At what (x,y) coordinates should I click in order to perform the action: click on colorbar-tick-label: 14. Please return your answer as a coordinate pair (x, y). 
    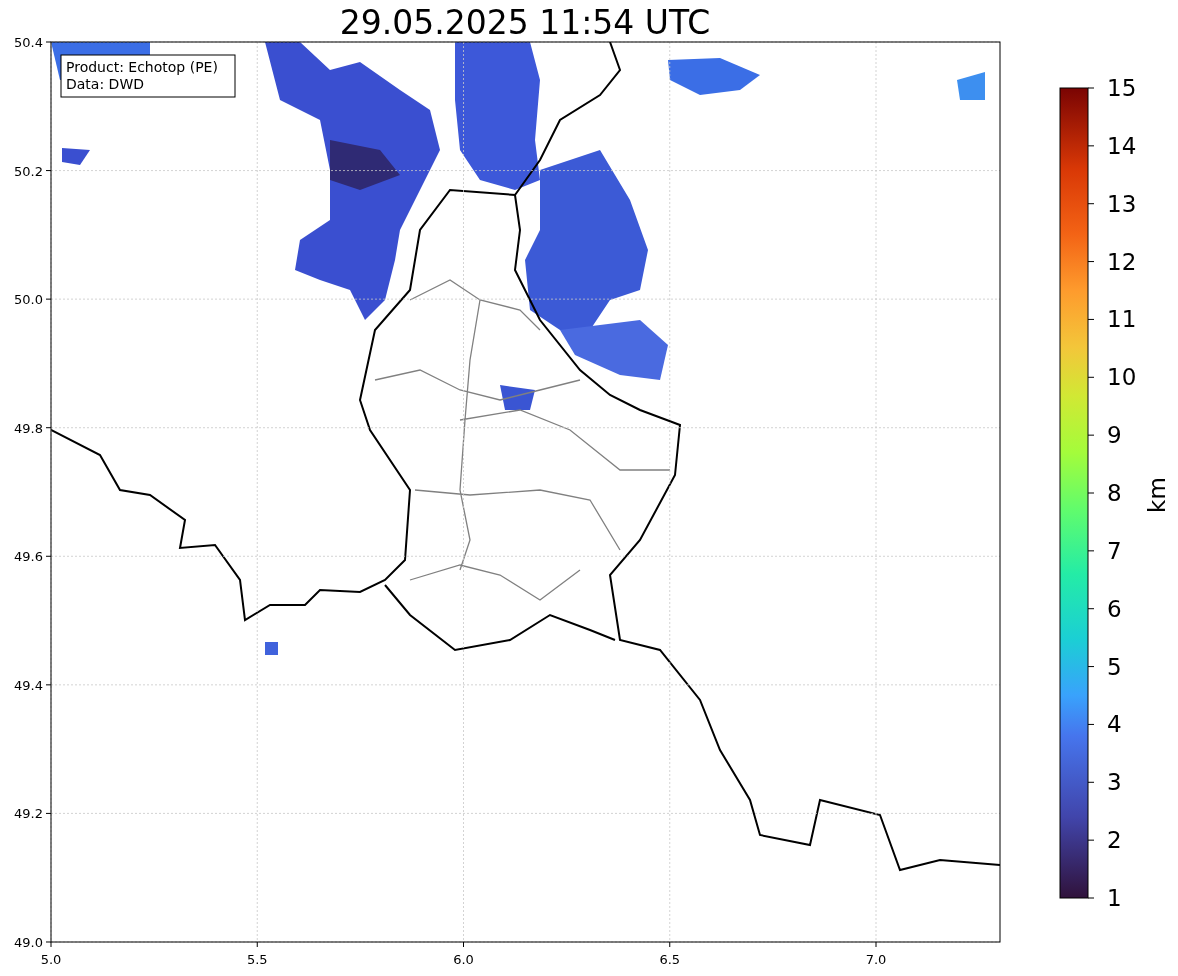
    Looking at the image, I should click on (1122, 145).